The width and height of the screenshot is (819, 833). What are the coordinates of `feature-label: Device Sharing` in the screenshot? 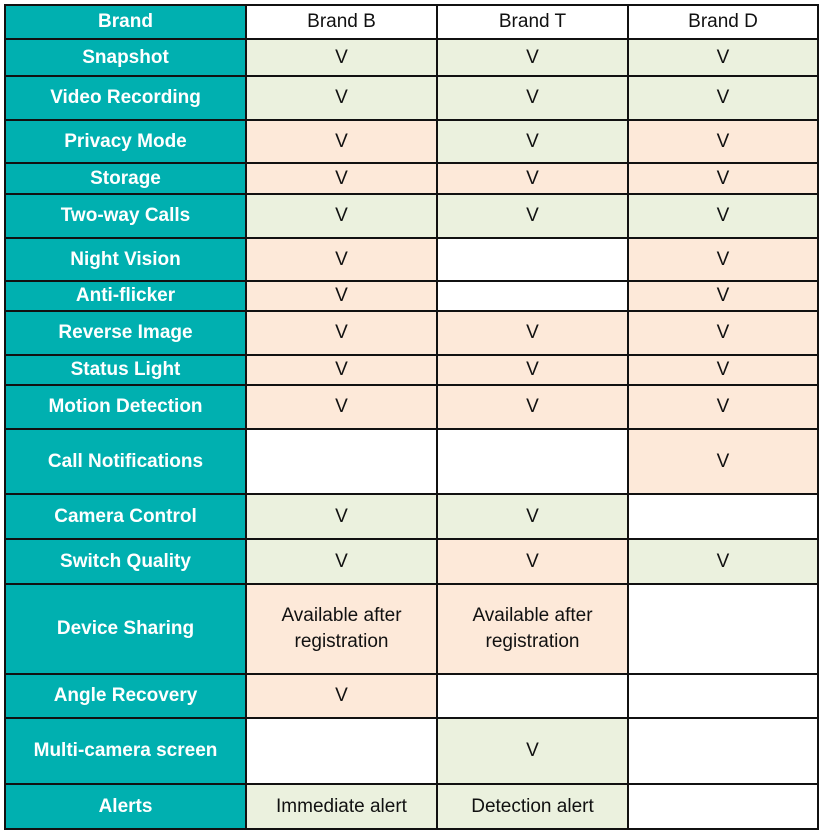 It's located at (125, 629).